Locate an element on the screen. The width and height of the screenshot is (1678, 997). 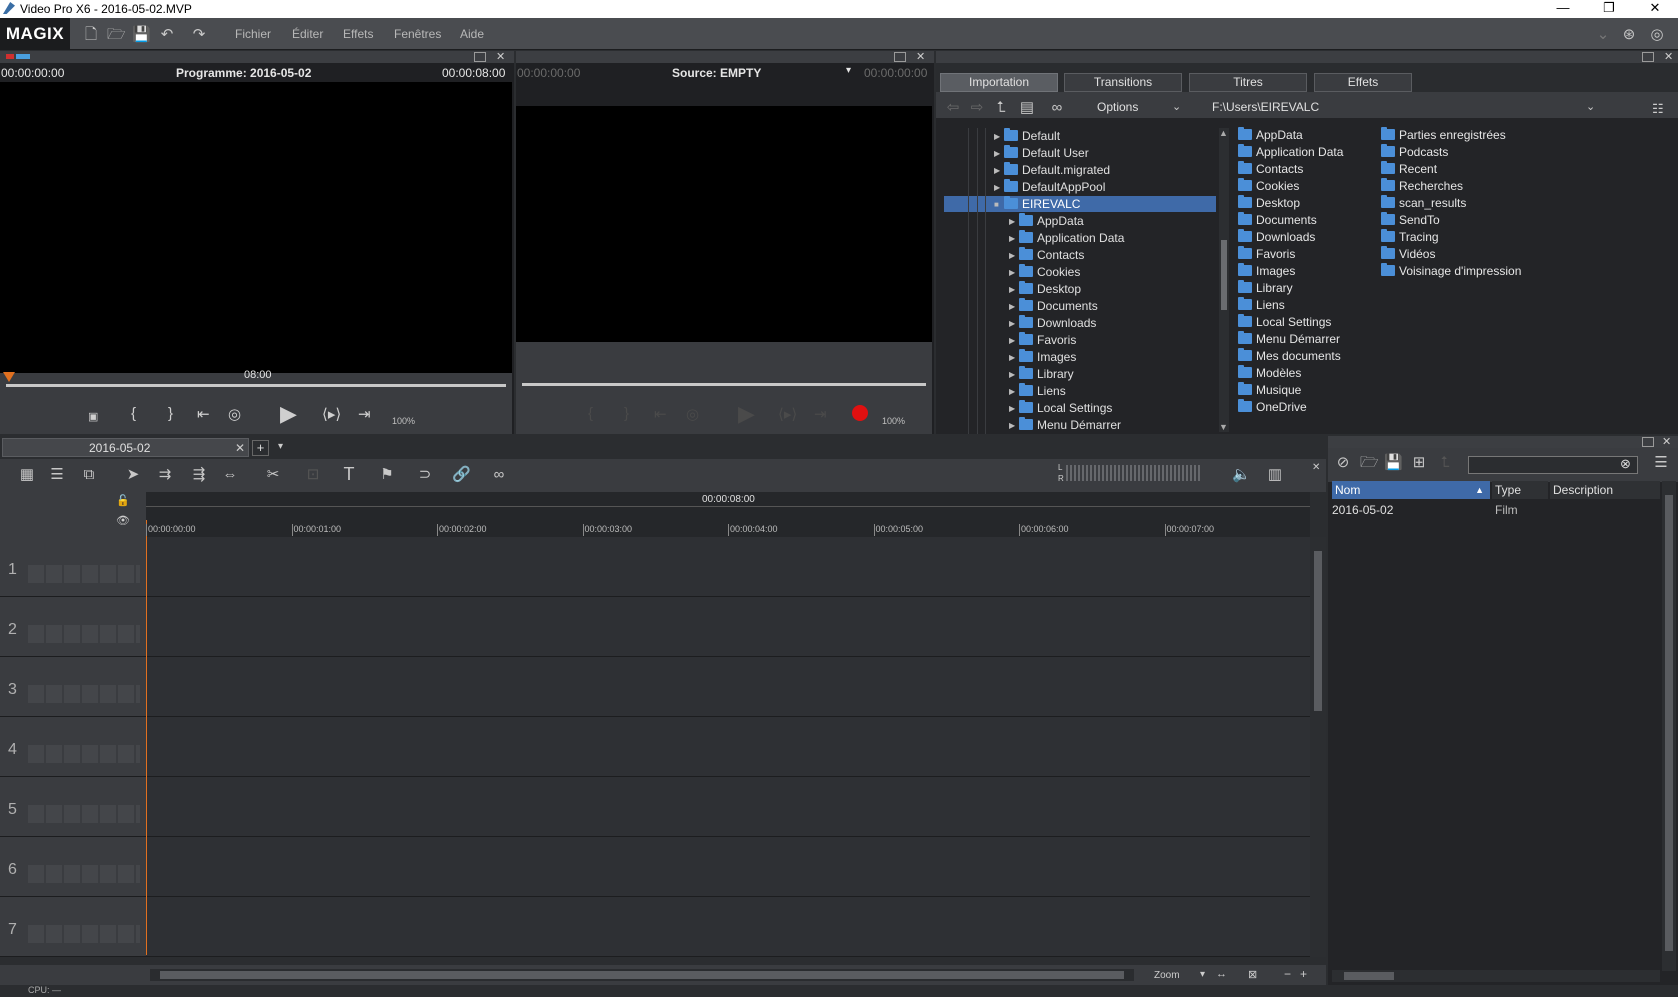
track-header: 4 is located at coordinates (73, 746).